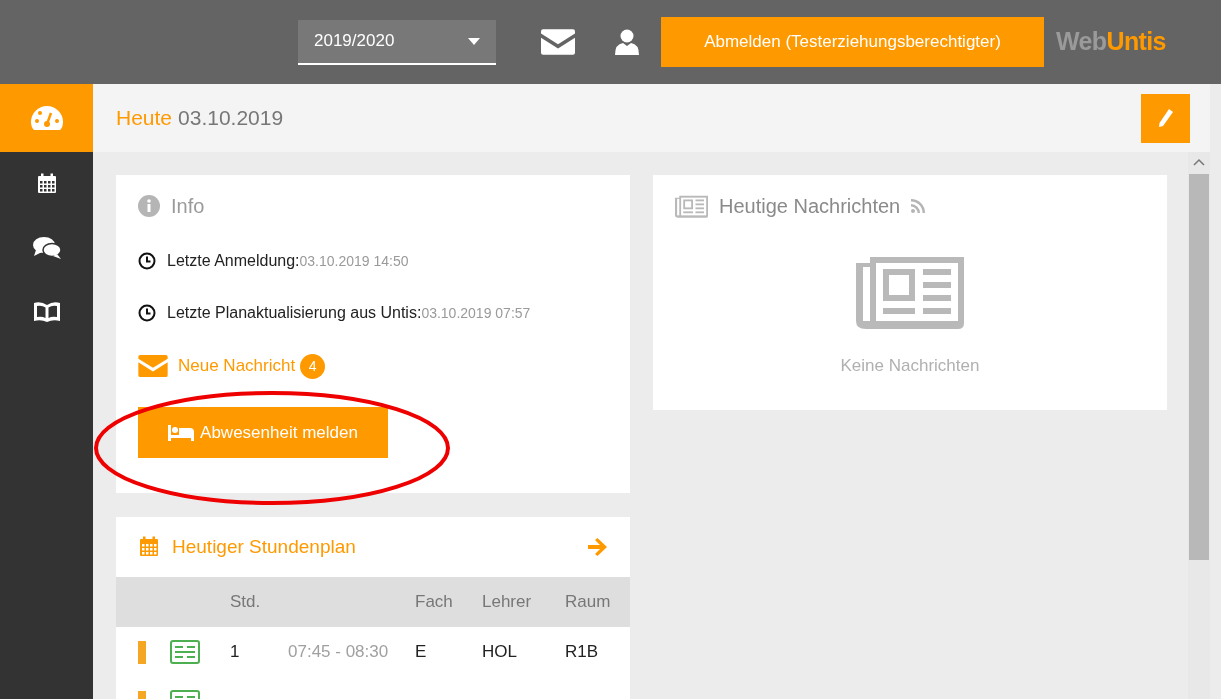 This screenshot has height=699, width=1221. I want to click on mail-button, so click(558, 42).